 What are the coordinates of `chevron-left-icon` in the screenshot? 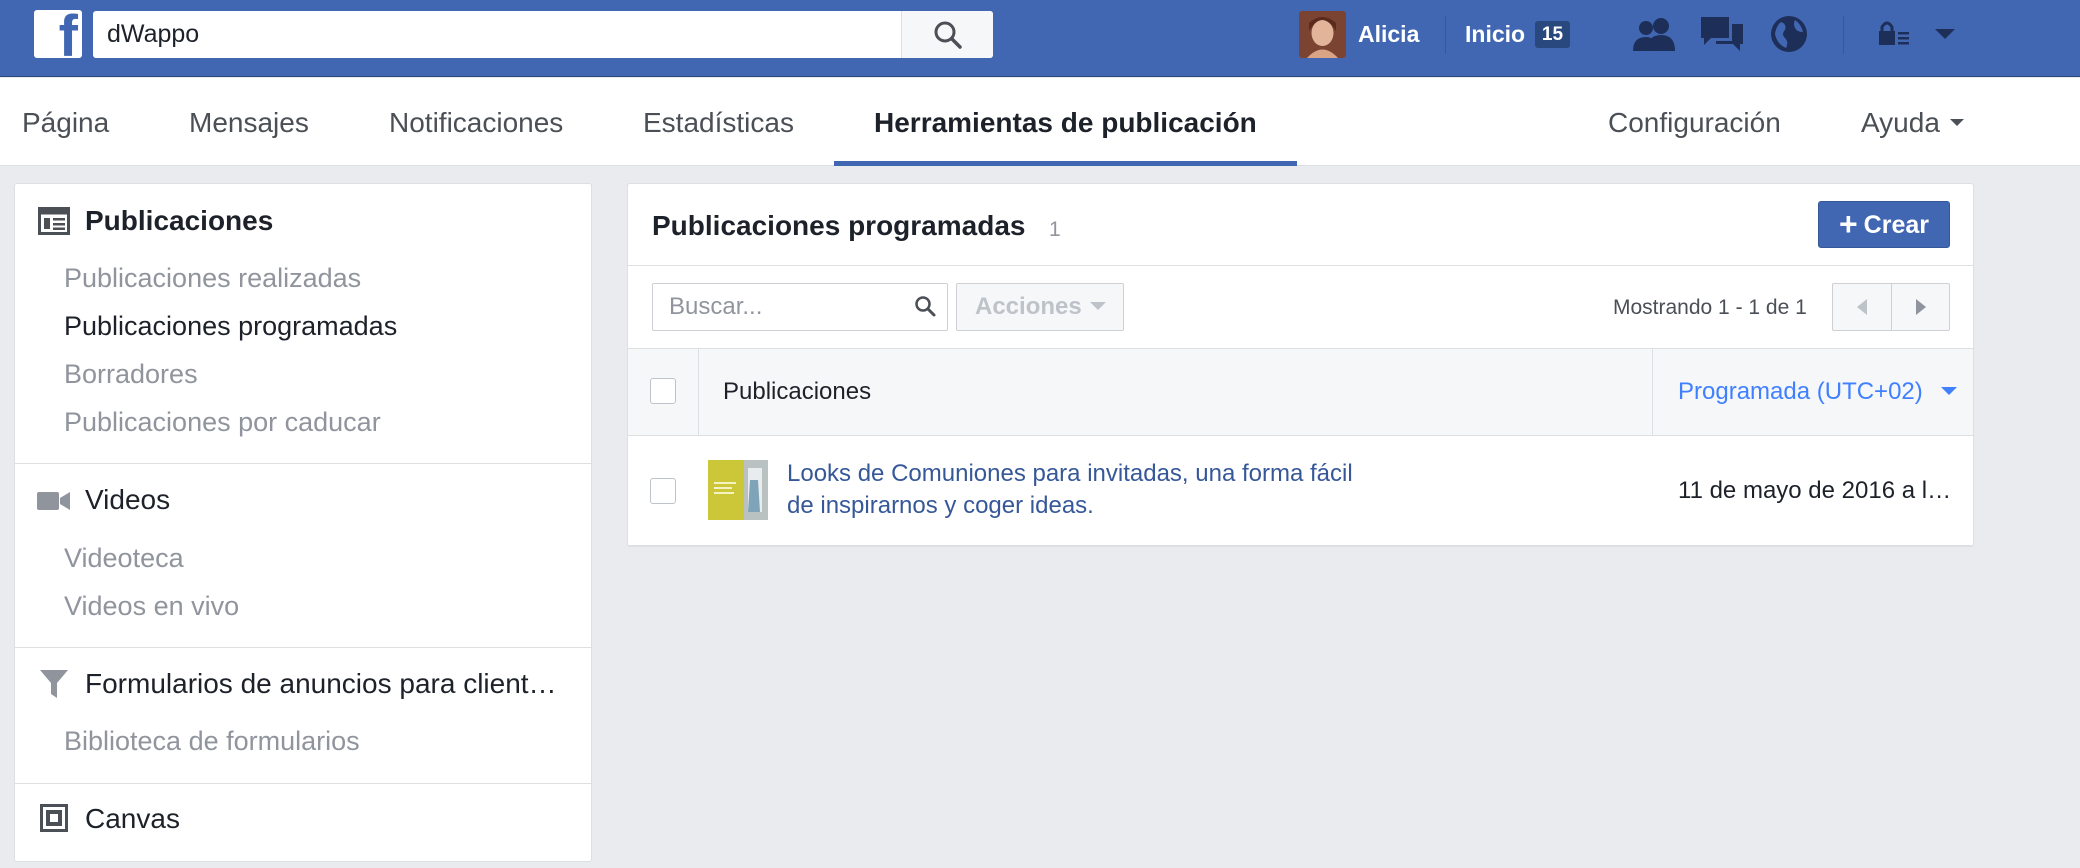 It's located at (1862, 307).